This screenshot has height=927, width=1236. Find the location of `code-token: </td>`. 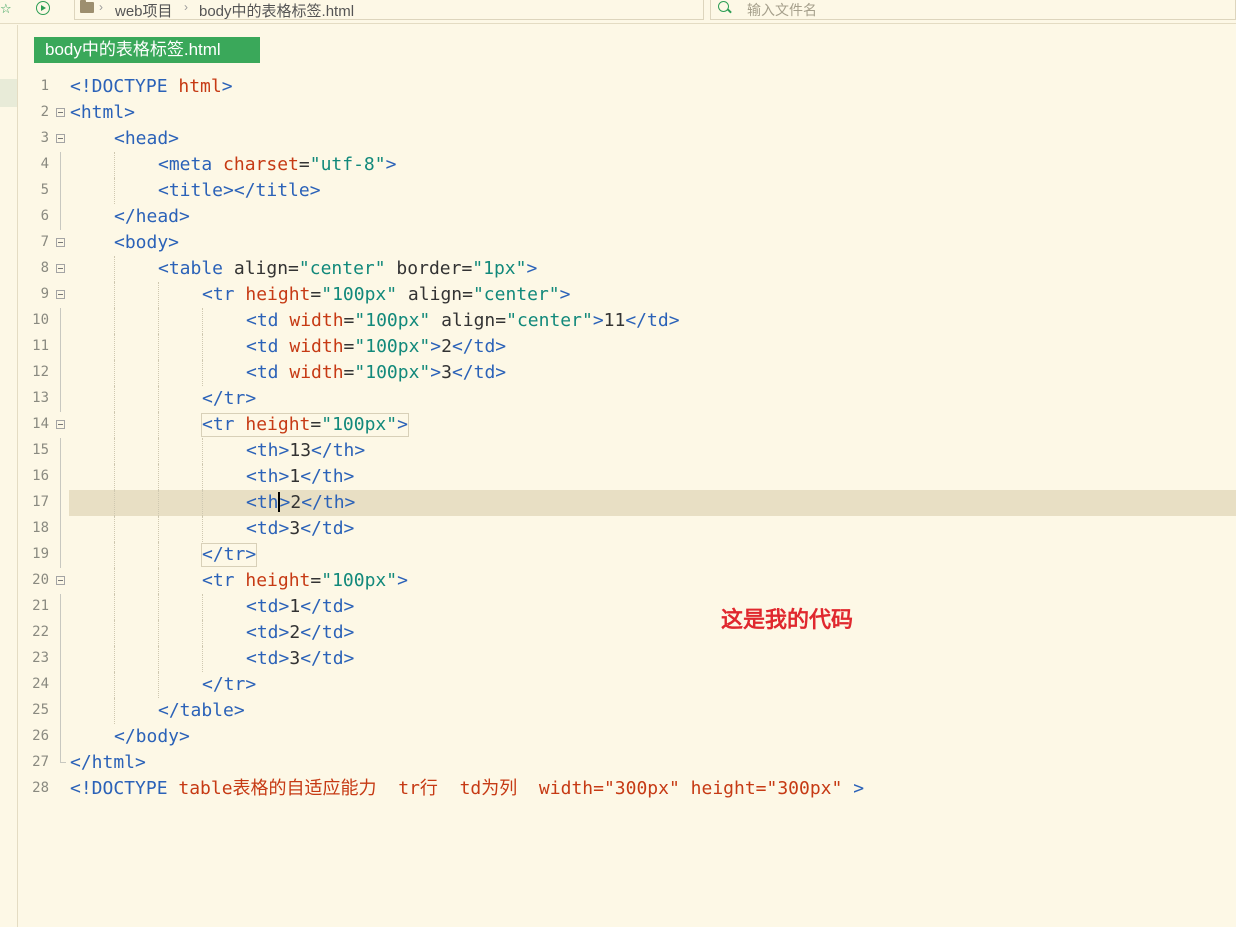

code-token: </td> is located at coordinates (327, 606).